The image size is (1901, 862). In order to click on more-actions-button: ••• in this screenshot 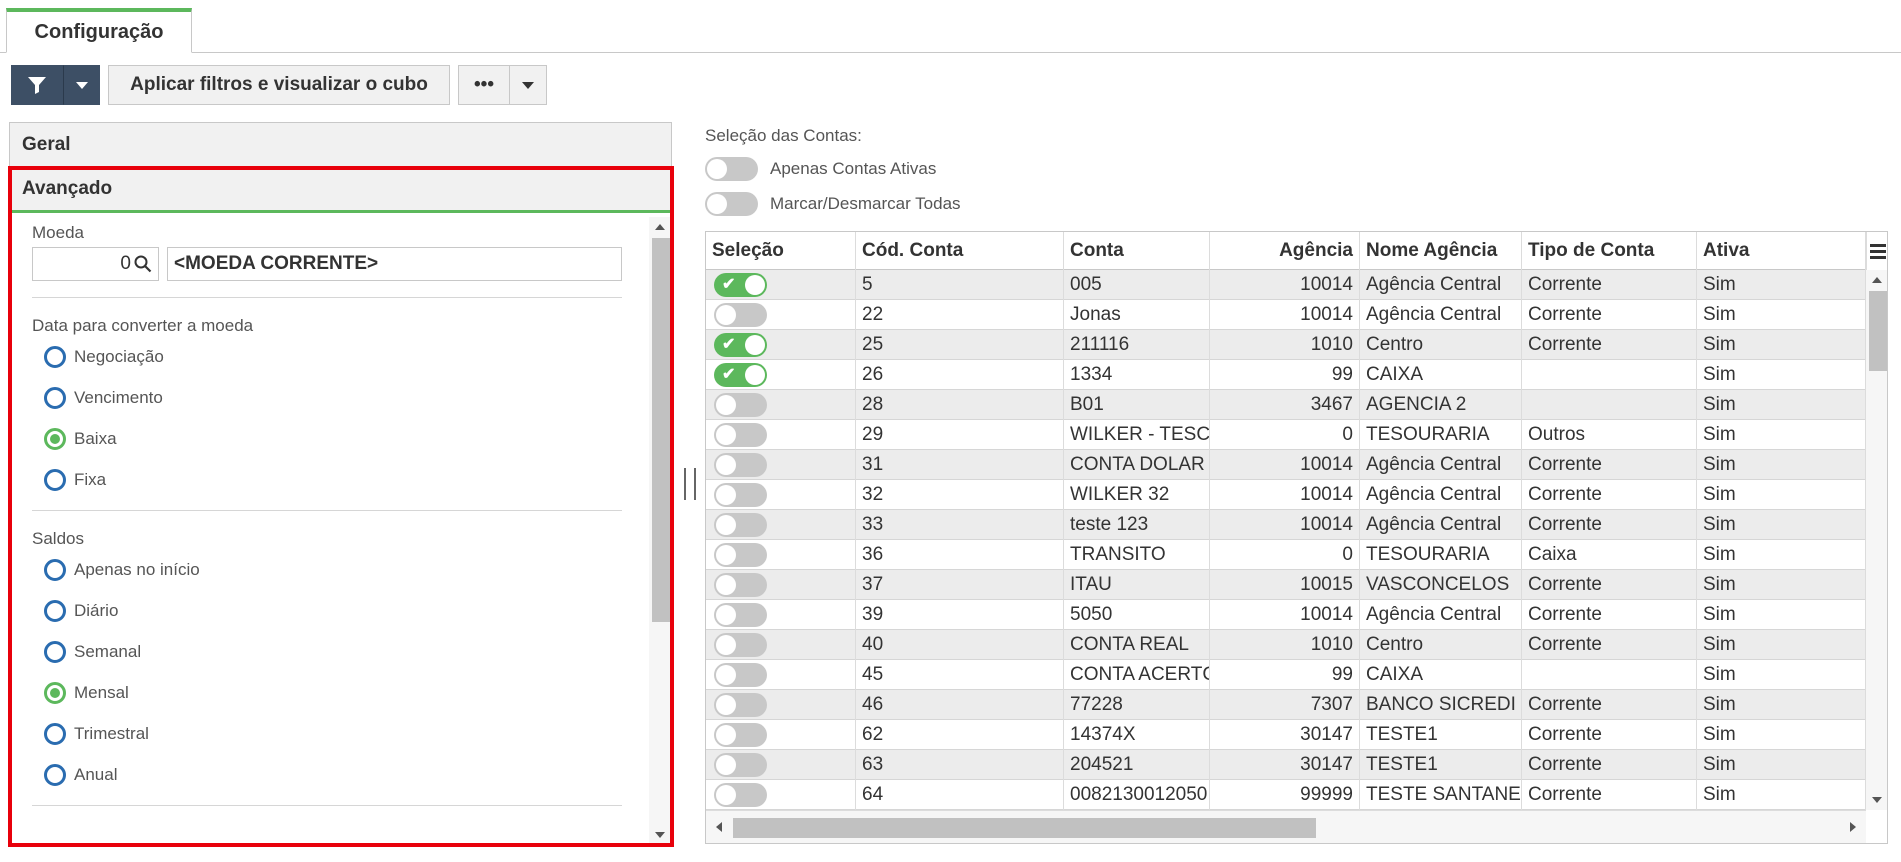, I will do `click(484, 85)`.